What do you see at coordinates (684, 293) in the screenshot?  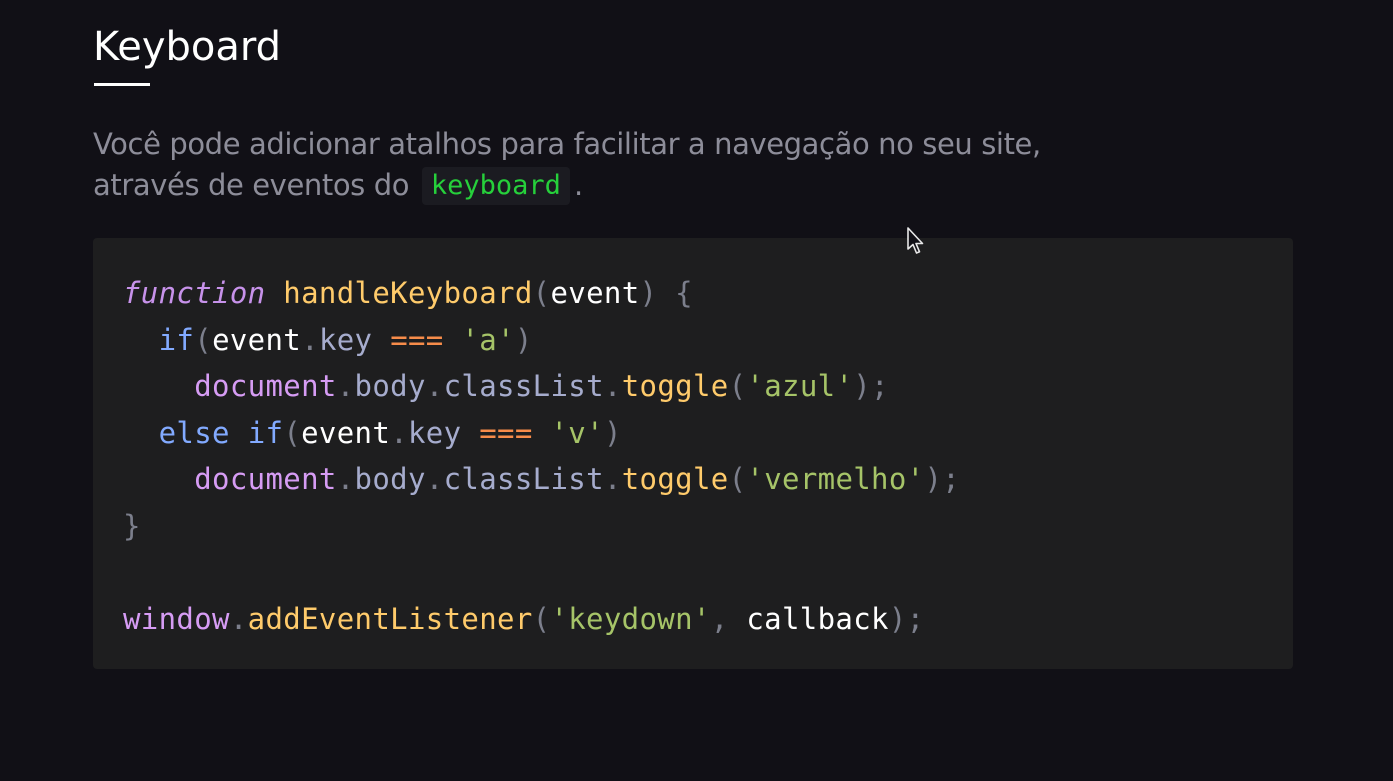 I see `code-token: {` at bounding box center [684, 293].